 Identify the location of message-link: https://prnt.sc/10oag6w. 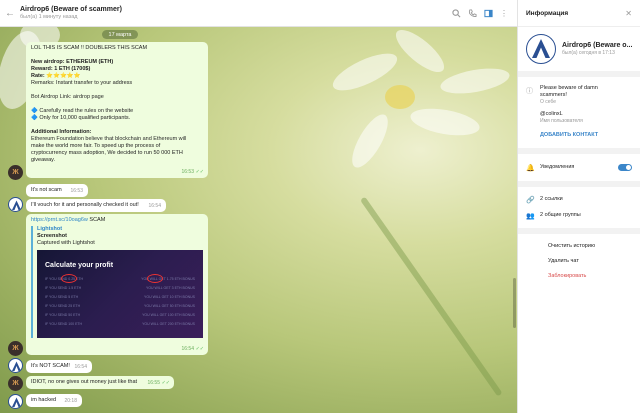
(59, 220).